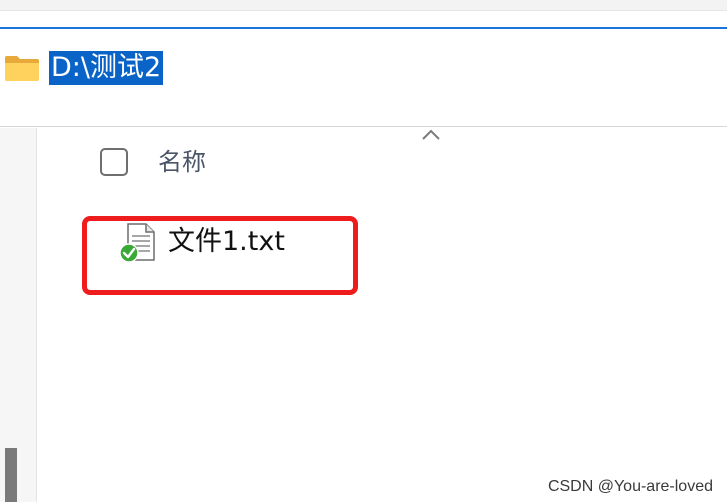 This screenshot has height=502, width=727. I want to click on address-path-input: D:\测试2, so click(106, 68).